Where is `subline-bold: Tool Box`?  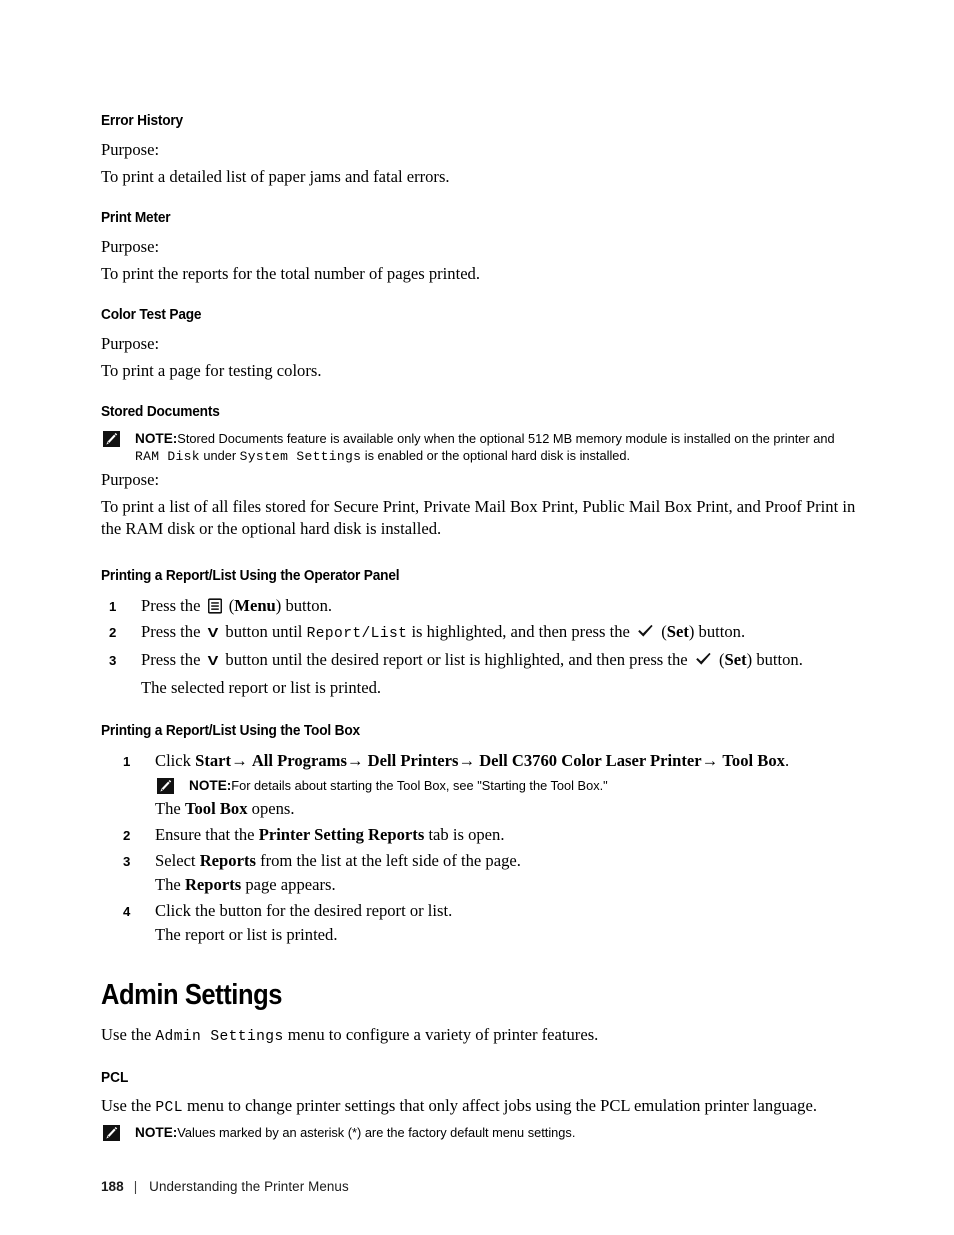 subline-bold: Tool Box is located at coordinates (216, 808).